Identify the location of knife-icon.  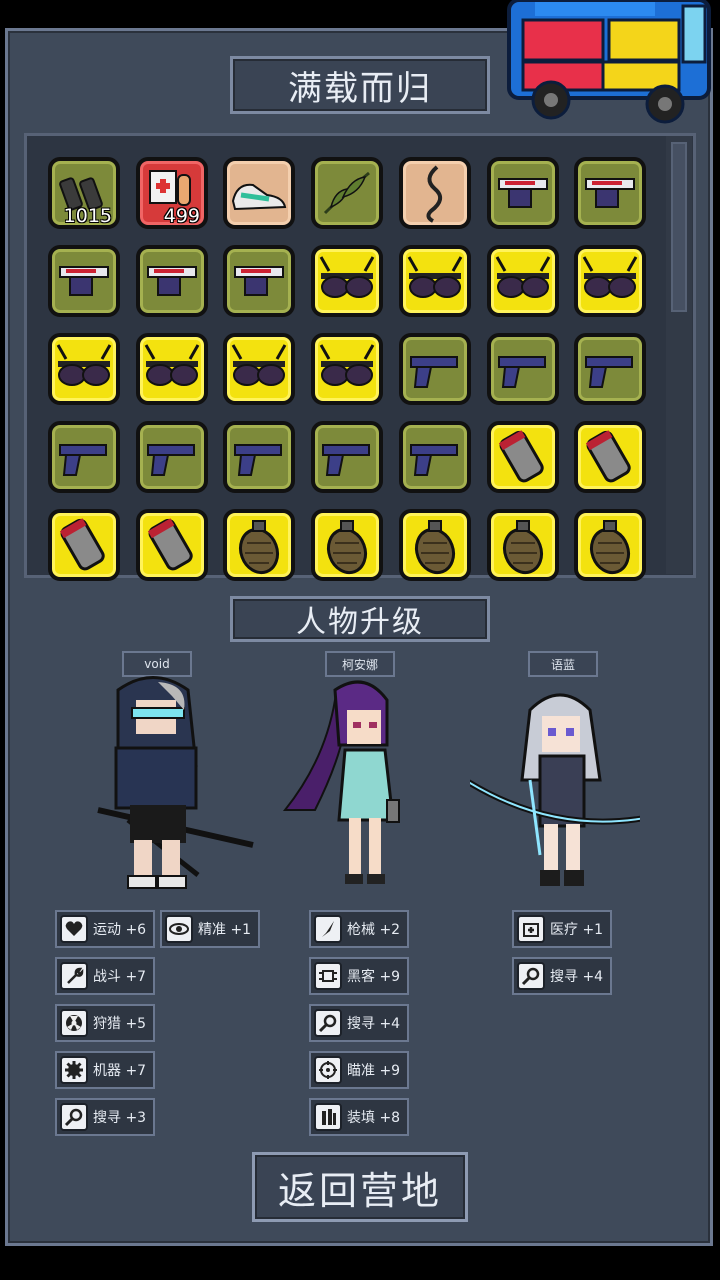
(328, 929).